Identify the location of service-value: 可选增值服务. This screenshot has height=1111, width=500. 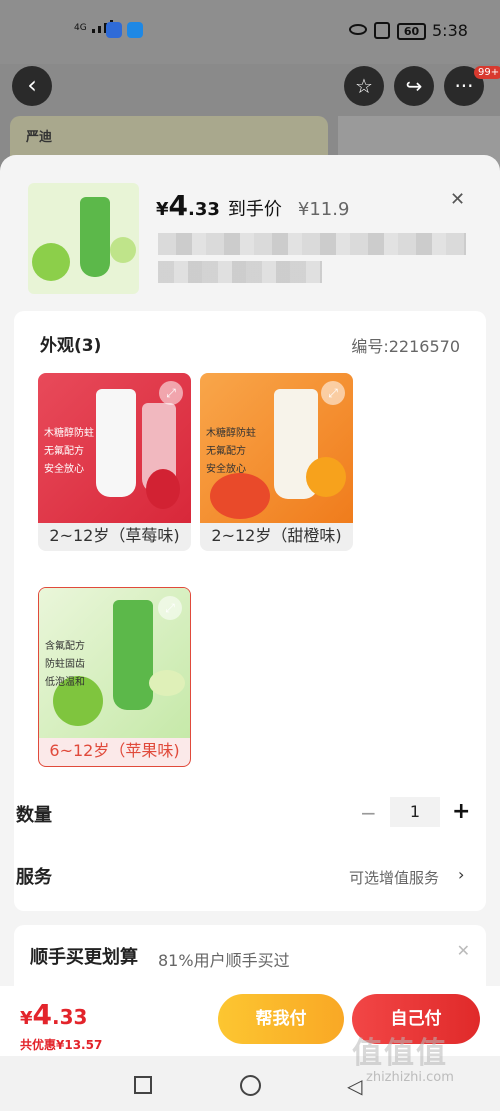
(394, 878).